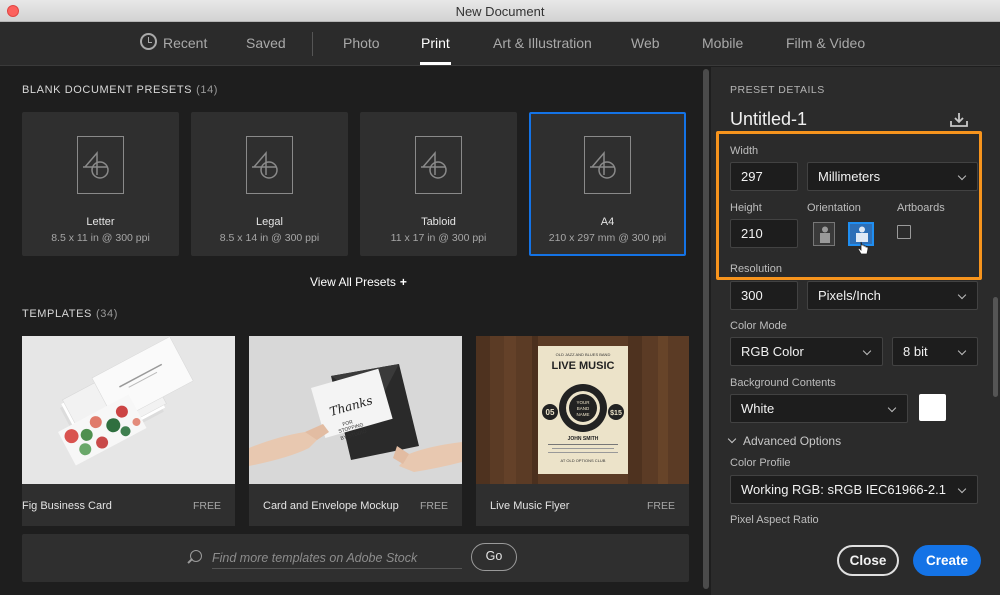  Describe the element at coordinates (353, 282) in the screenshot. I see `view-all-label: View All Presets` at that location.